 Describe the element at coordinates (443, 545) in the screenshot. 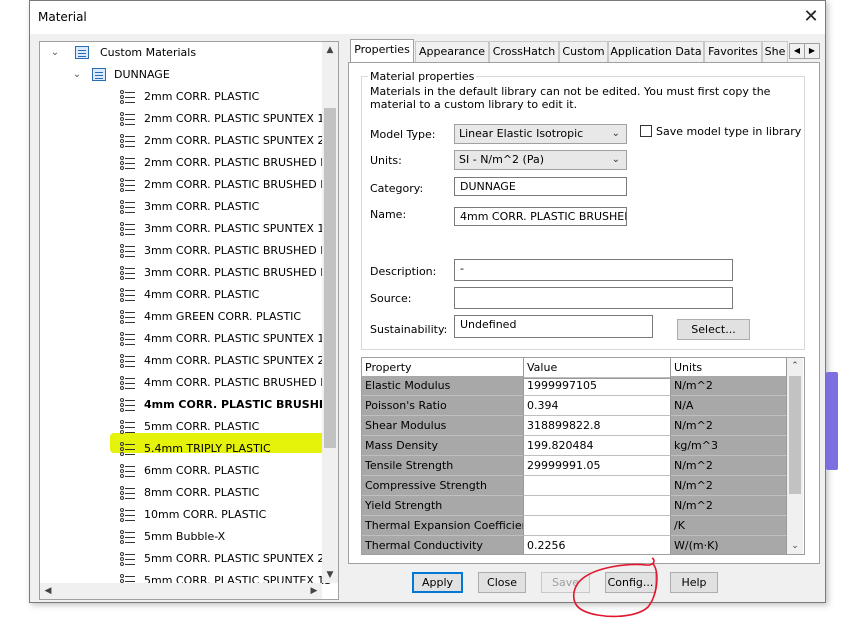

I see `property-name-cell: Thermal Conductivity` at that location.